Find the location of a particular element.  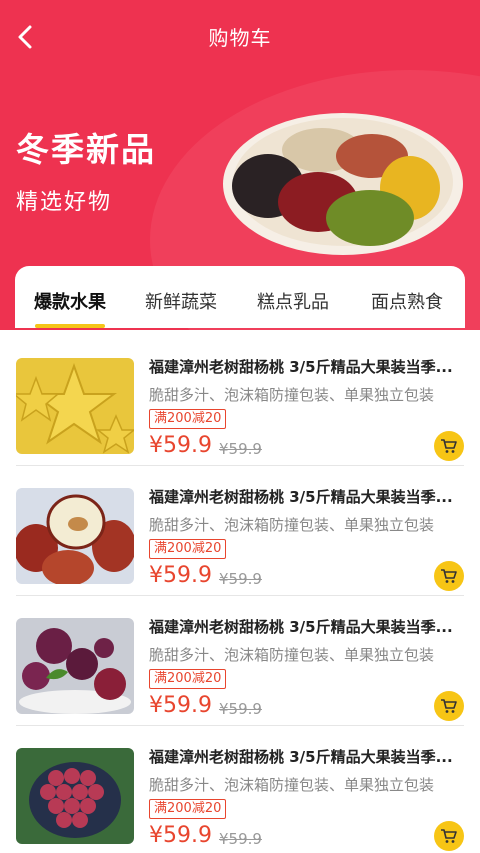

product-image-jujube is located at coordinates (75, 536).